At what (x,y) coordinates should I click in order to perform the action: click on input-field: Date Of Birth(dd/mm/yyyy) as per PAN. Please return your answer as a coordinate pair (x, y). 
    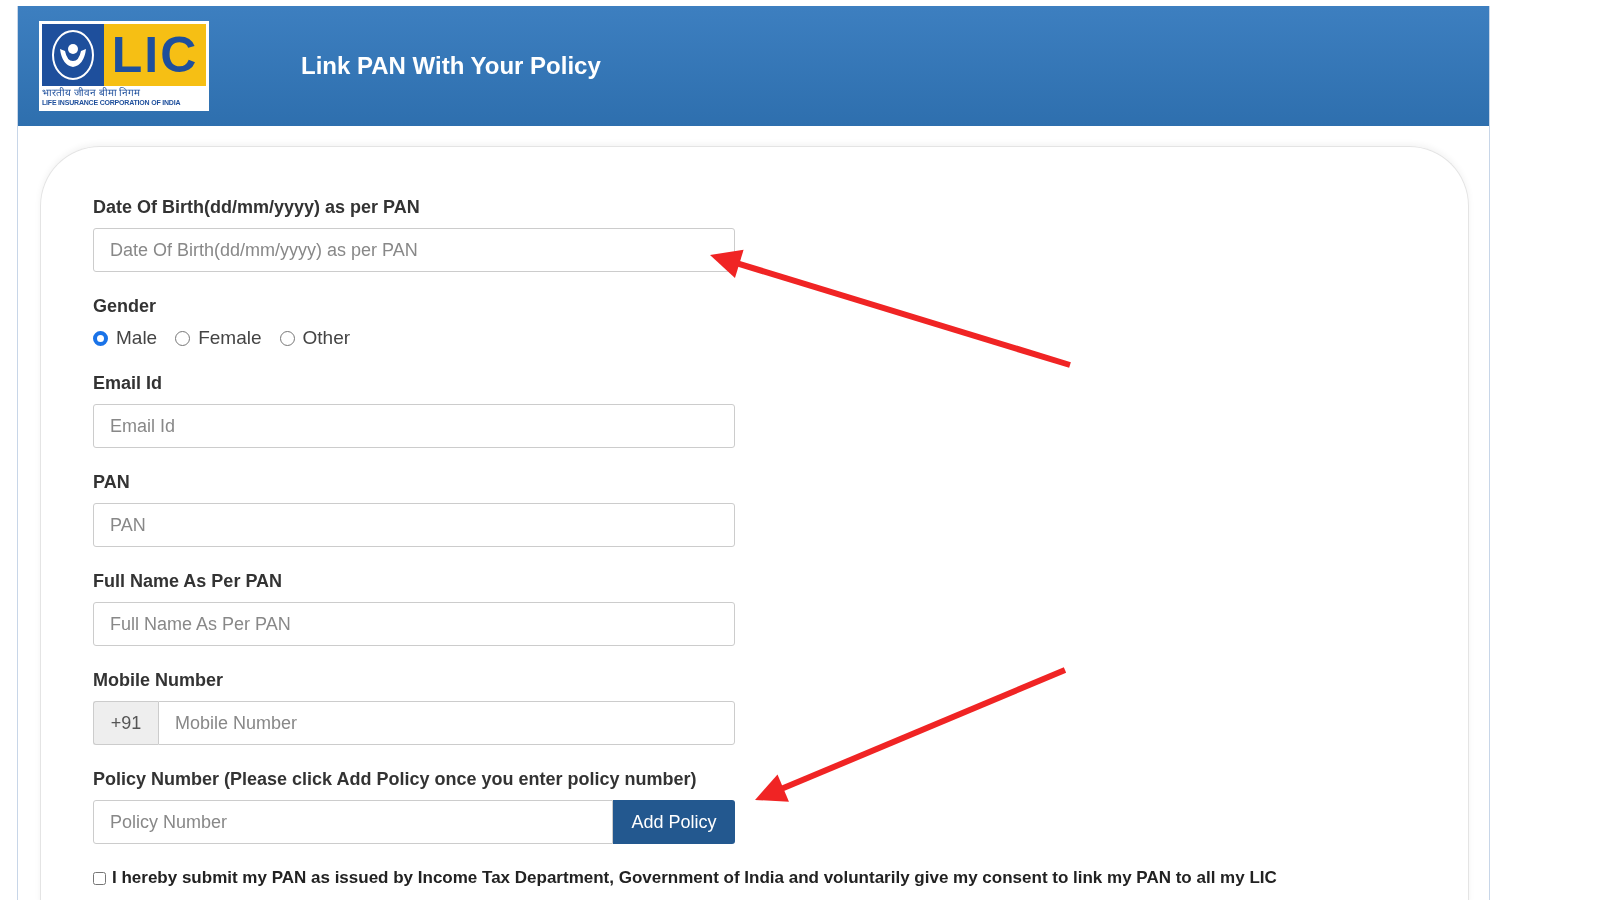
    Looking at the image, I should click on (414, 250).